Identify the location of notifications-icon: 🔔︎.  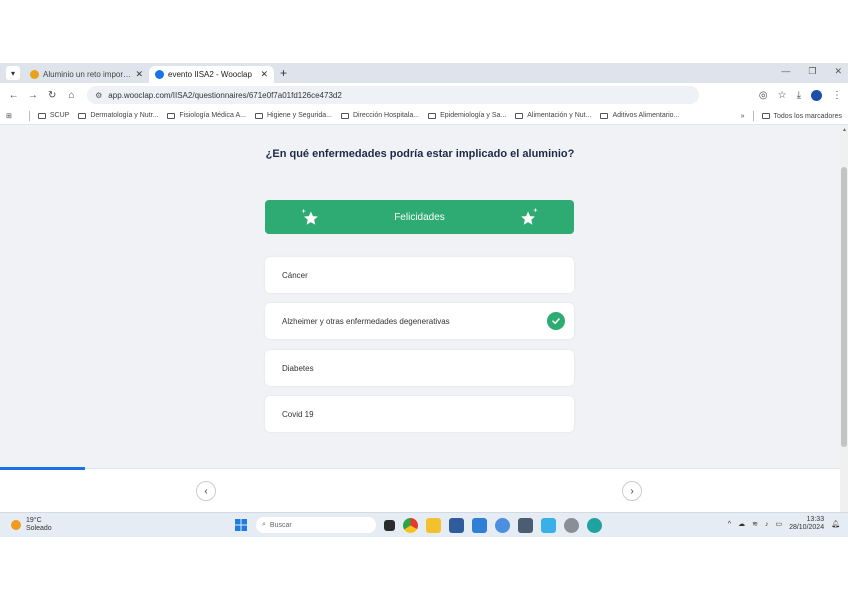
(835, 524).